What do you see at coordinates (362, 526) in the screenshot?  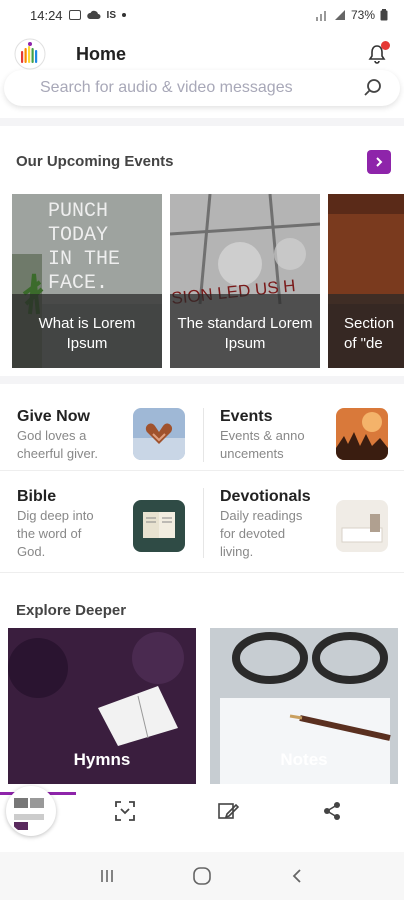 I see `book-desk-icon` at bounding box center [362, 526].